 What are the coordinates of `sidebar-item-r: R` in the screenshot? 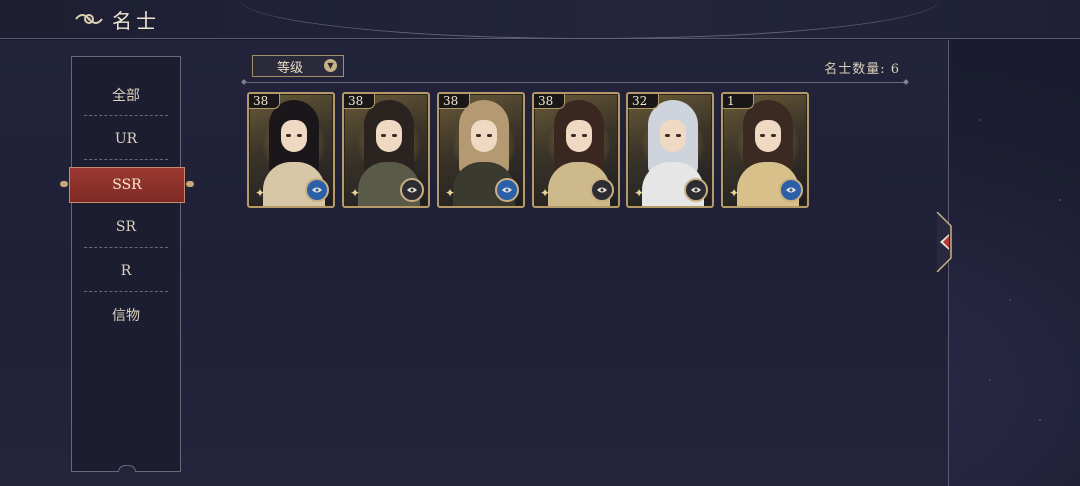 It's located at (126, 271).